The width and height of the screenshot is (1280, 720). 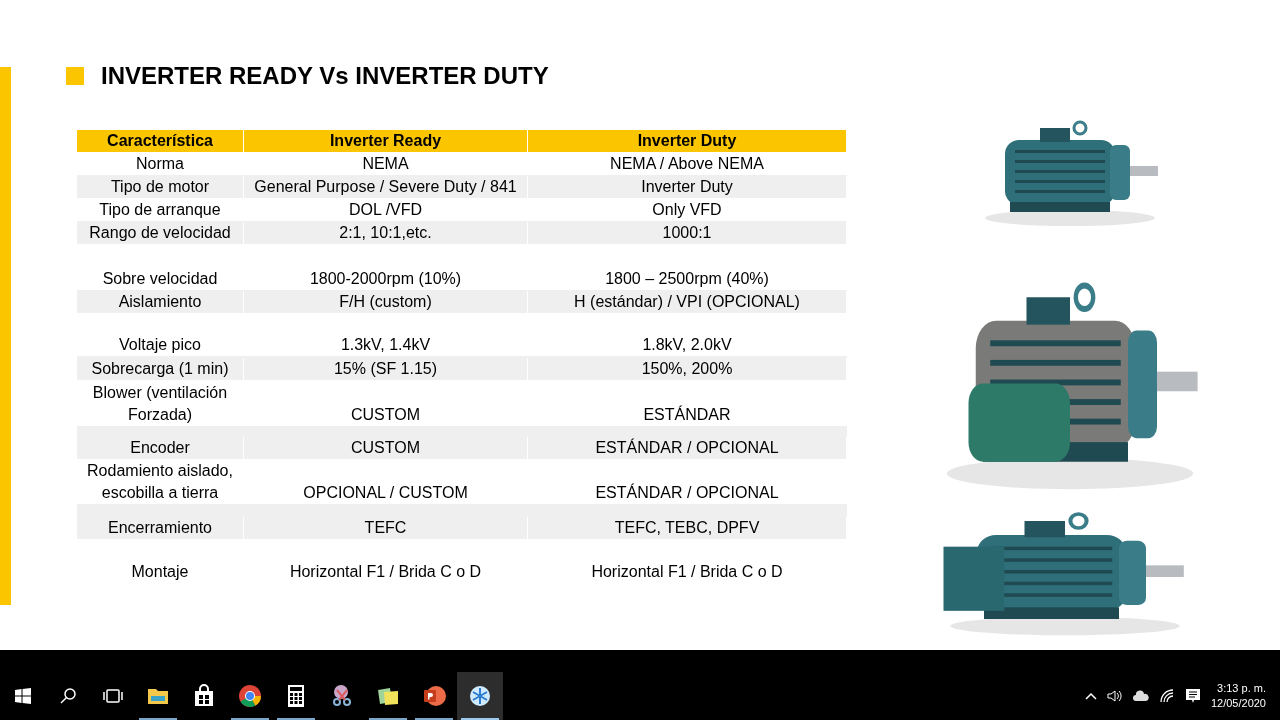 I want to click on chevron-up-icon, so click(x=1090, y=696).